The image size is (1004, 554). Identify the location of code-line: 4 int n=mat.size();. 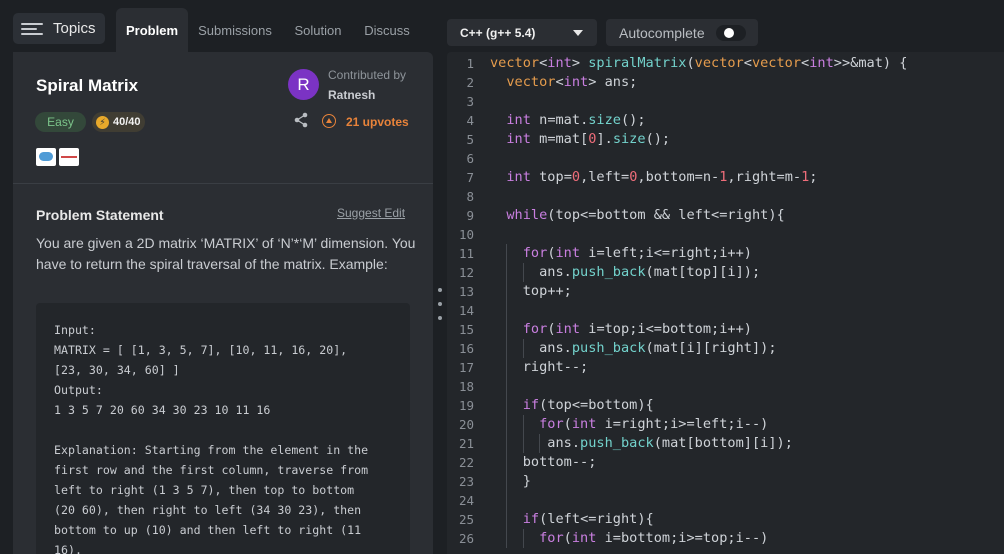
(725, 120).